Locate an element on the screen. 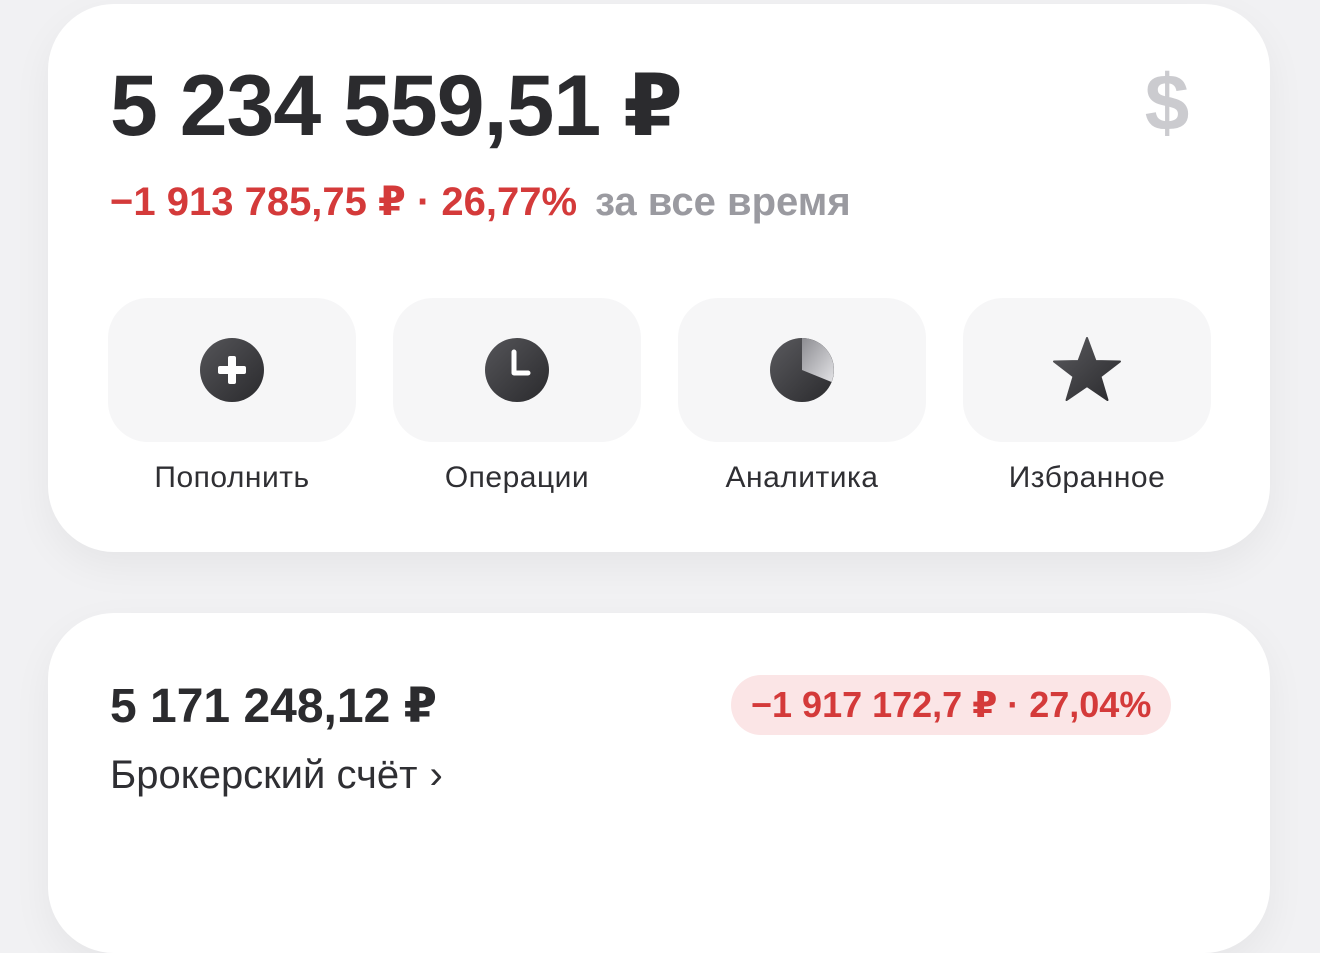 The width and height of the screenshot is (1320, 953). action-operations: Операции is located at coordinates (517, 397).